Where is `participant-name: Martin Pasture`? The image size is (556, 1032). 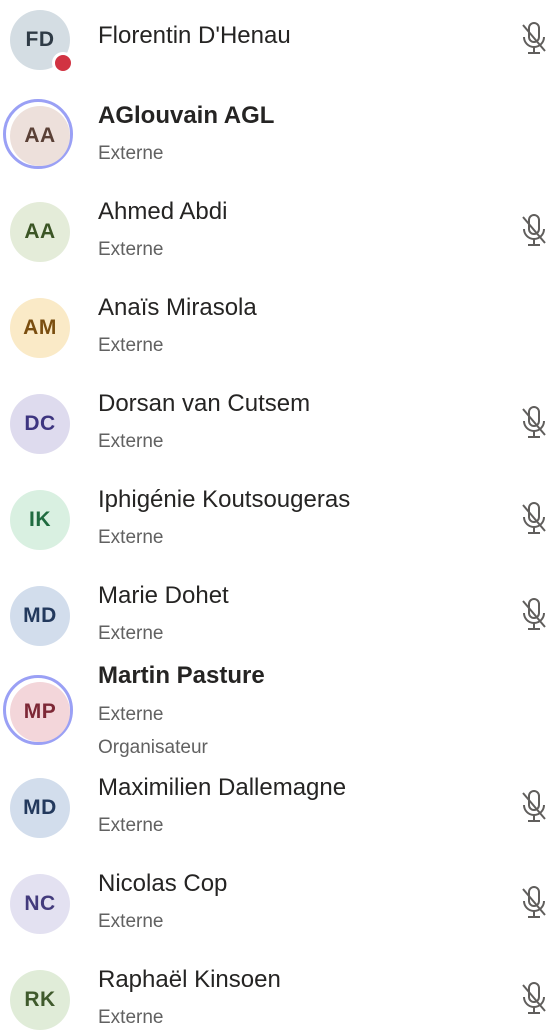 participant-name: Martin Pasture is located at coordinates (181, 675).